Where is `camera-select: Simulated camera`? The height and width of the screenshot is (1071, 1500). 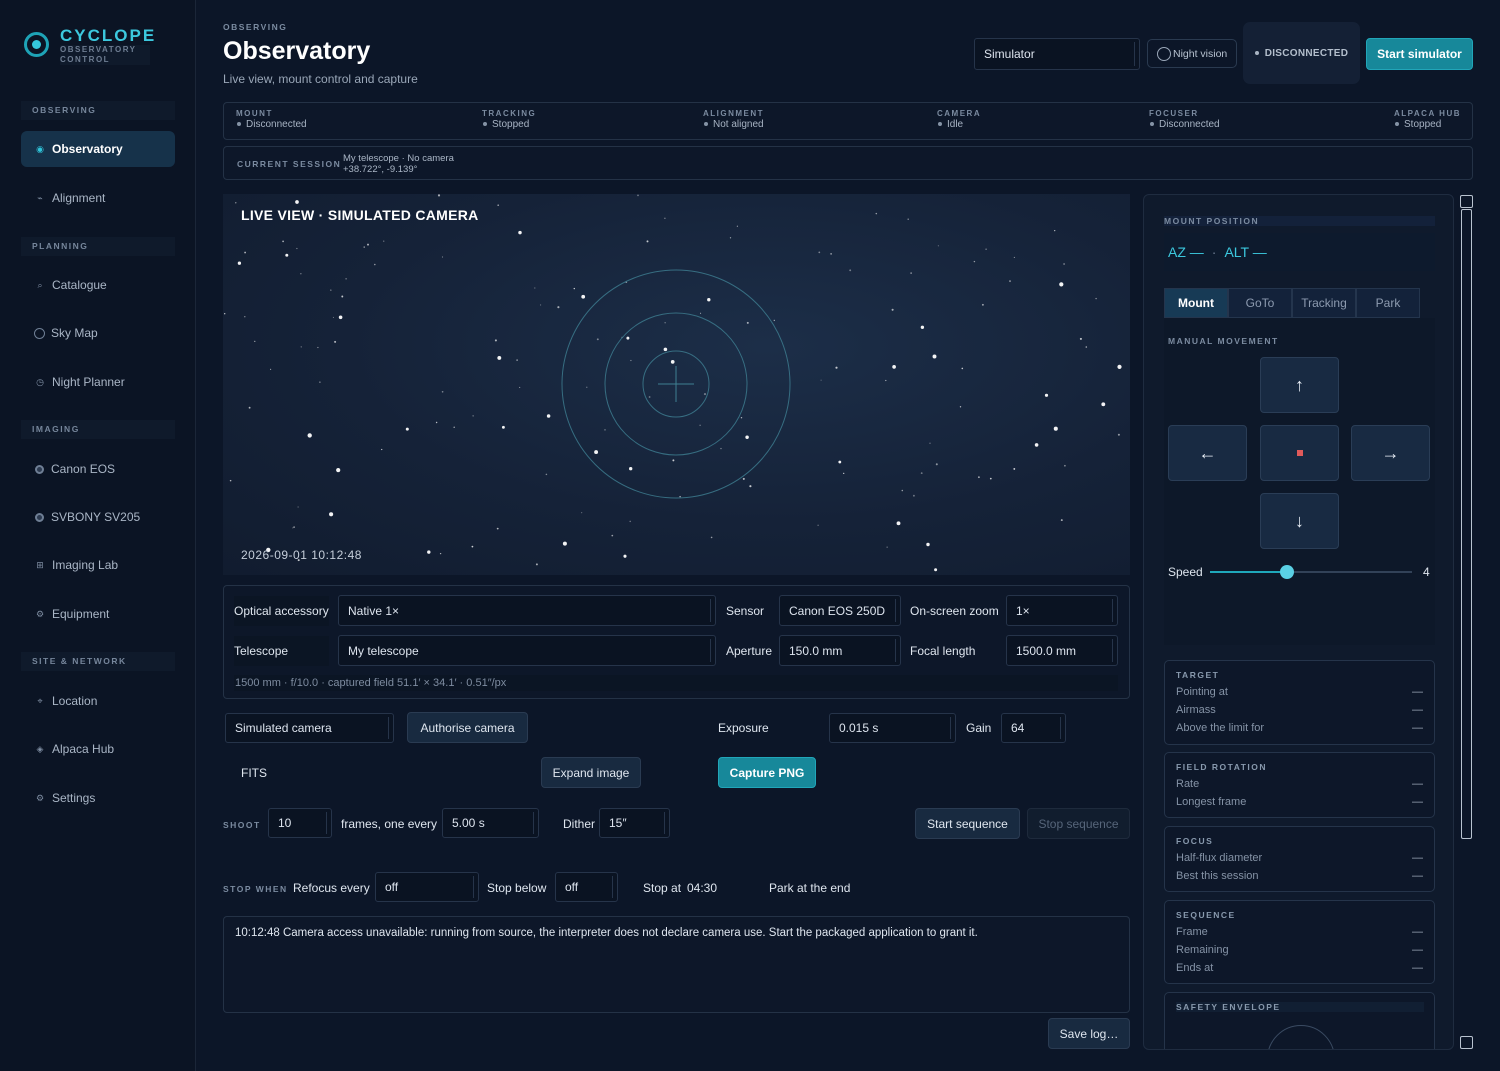 camera-select: Simulated camera is located at coordinates (309, 728).